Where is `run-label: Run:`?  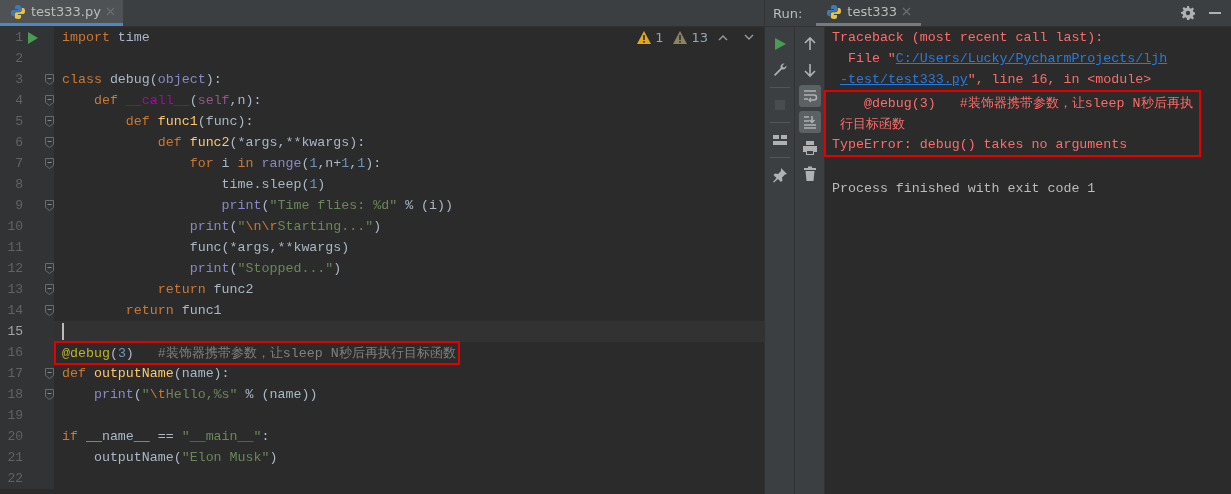 run-label: Run: is located at coordinates (788, 13).